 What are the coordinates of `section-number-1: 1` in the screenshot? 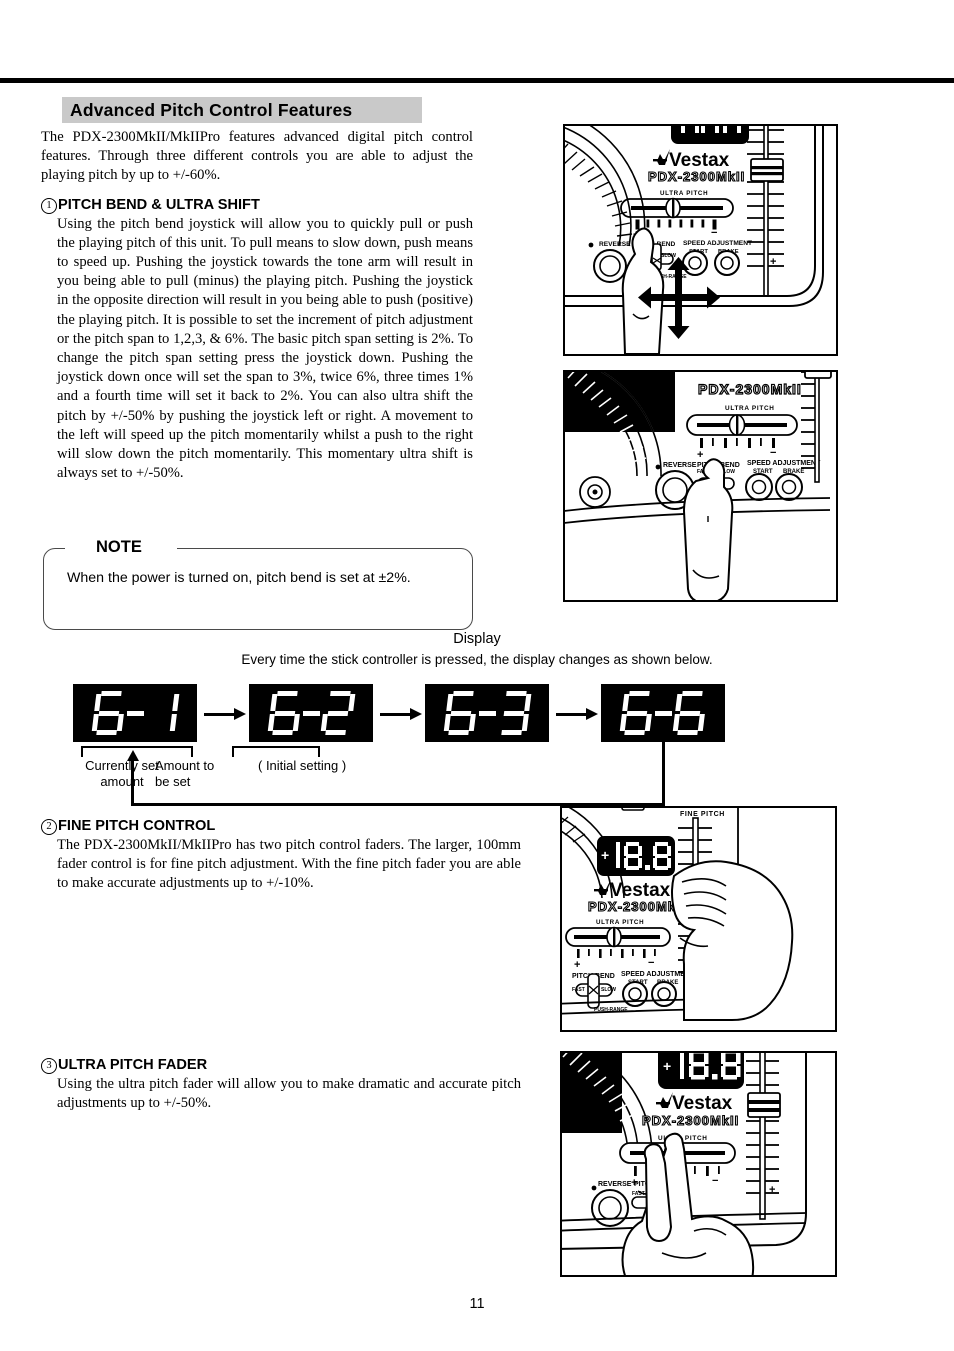 It's located at (49, 205).